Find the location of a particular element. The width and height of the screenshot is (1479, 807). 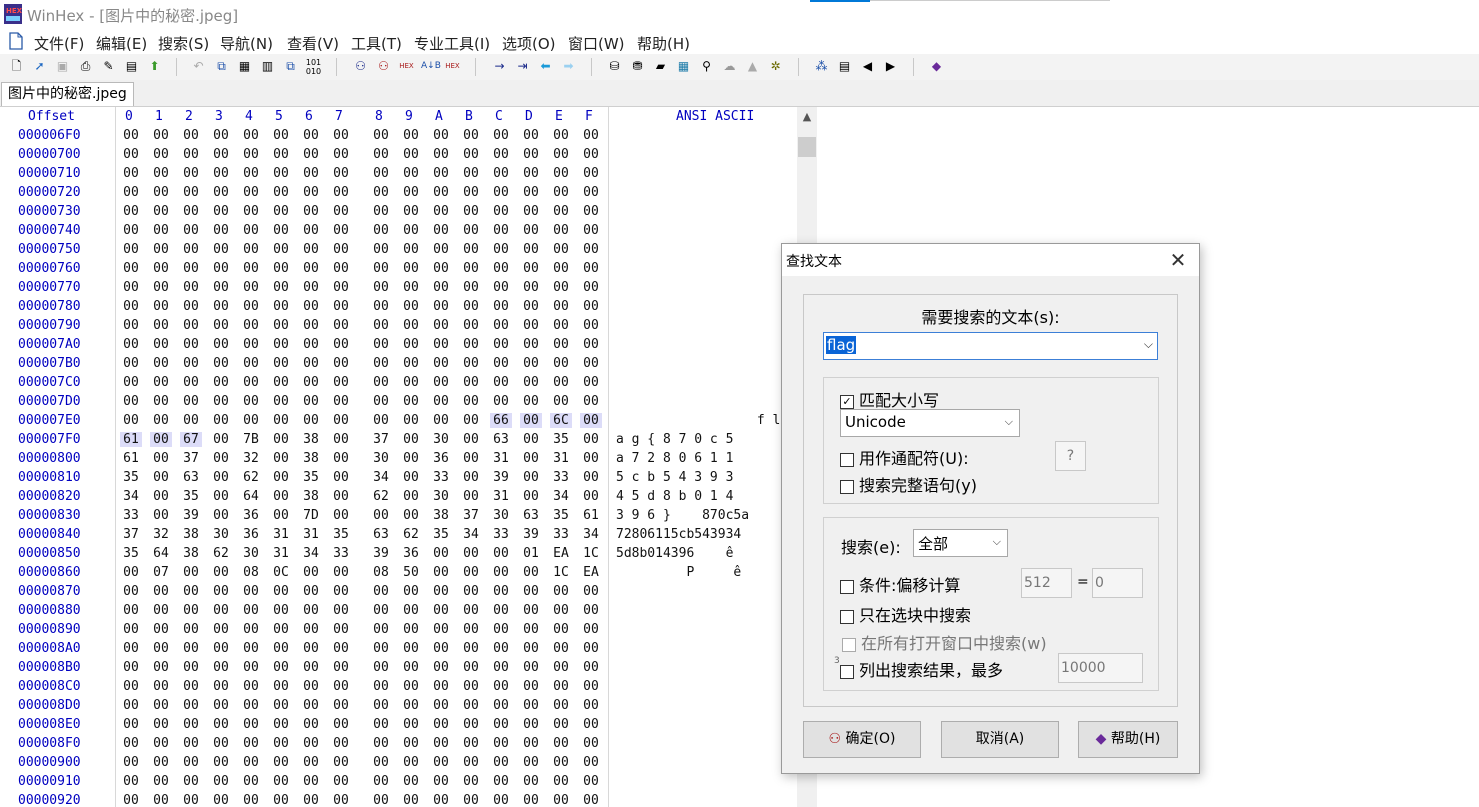

hex-byte: 35 is located at coordinates (191, 496).